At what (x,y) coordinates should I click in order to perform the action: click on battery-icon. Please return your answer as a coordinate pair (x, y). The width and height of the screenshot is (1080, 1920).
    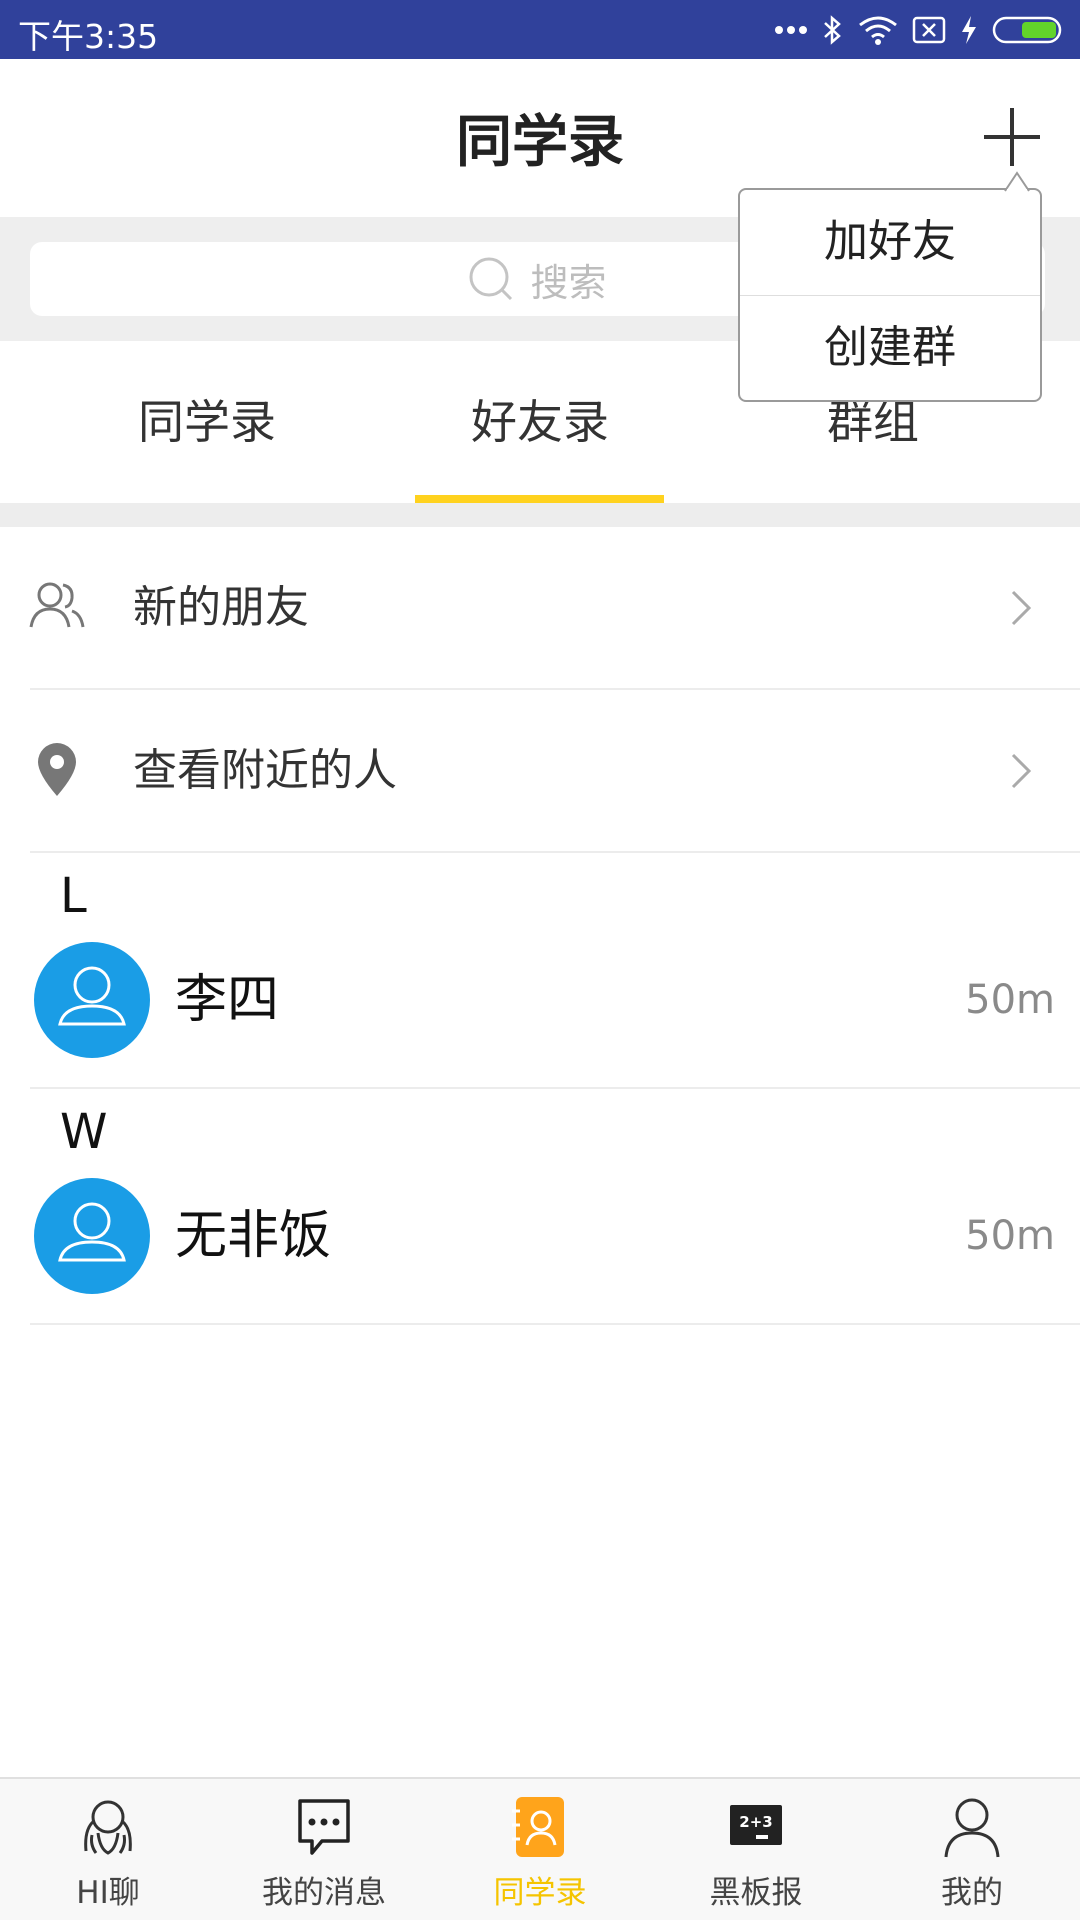
    Looking at the image, I should click on (1027, 30).